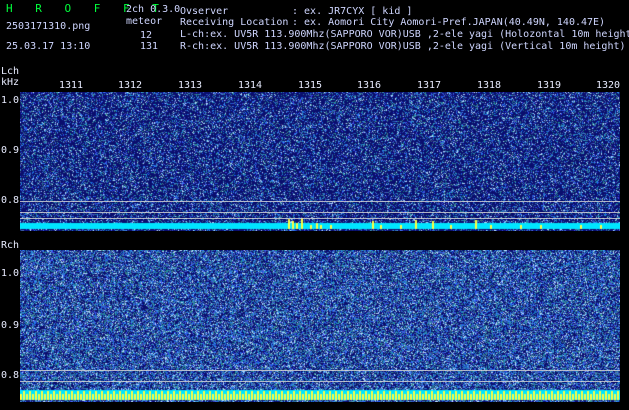 The width and height of the screenshot is (629, 410). I want to click on rch-ytick: 0.8, so click(10, 375).